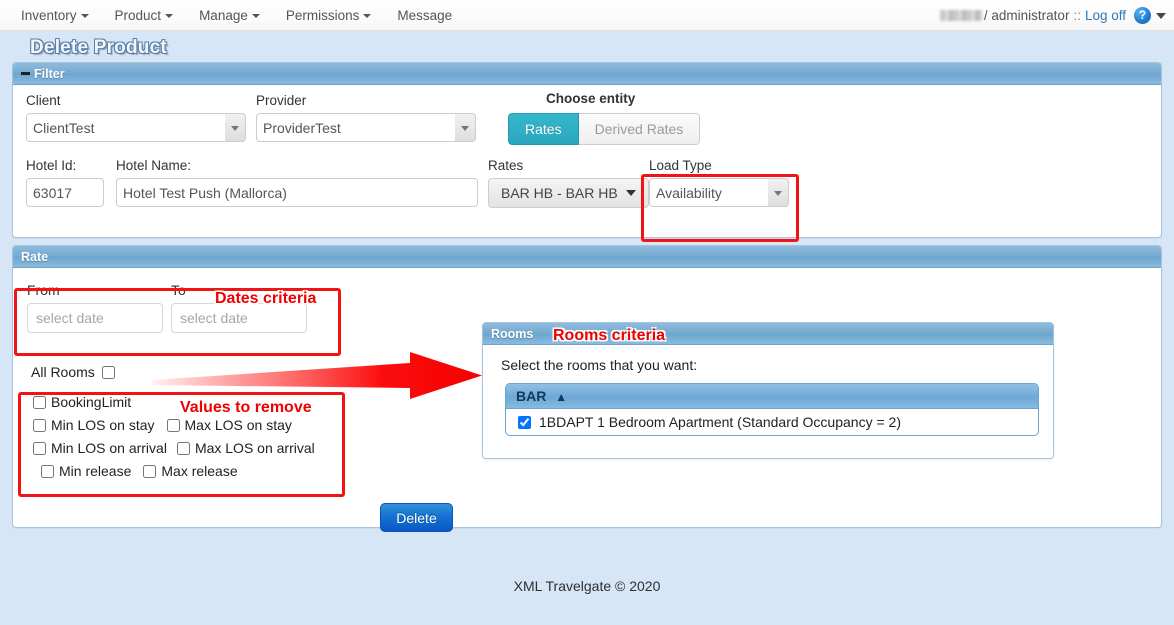 The image size is (1174, 625). I want to click on tab-rates: Rates, so click(543, 129).